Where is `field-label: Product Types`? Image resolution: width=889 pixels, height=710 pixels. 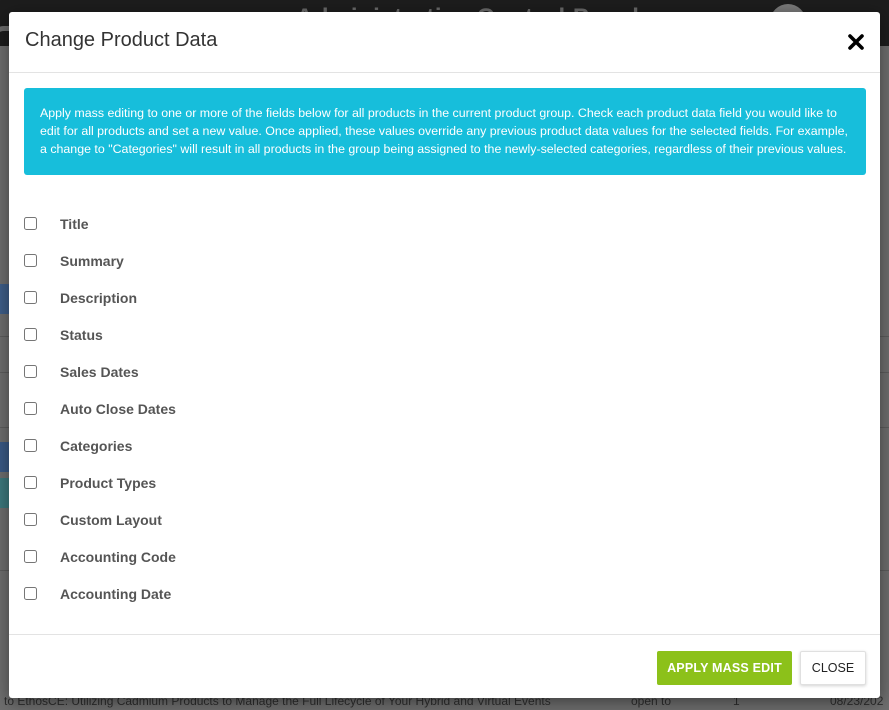
field-label: Product Types is located at coordinates (108, 483).